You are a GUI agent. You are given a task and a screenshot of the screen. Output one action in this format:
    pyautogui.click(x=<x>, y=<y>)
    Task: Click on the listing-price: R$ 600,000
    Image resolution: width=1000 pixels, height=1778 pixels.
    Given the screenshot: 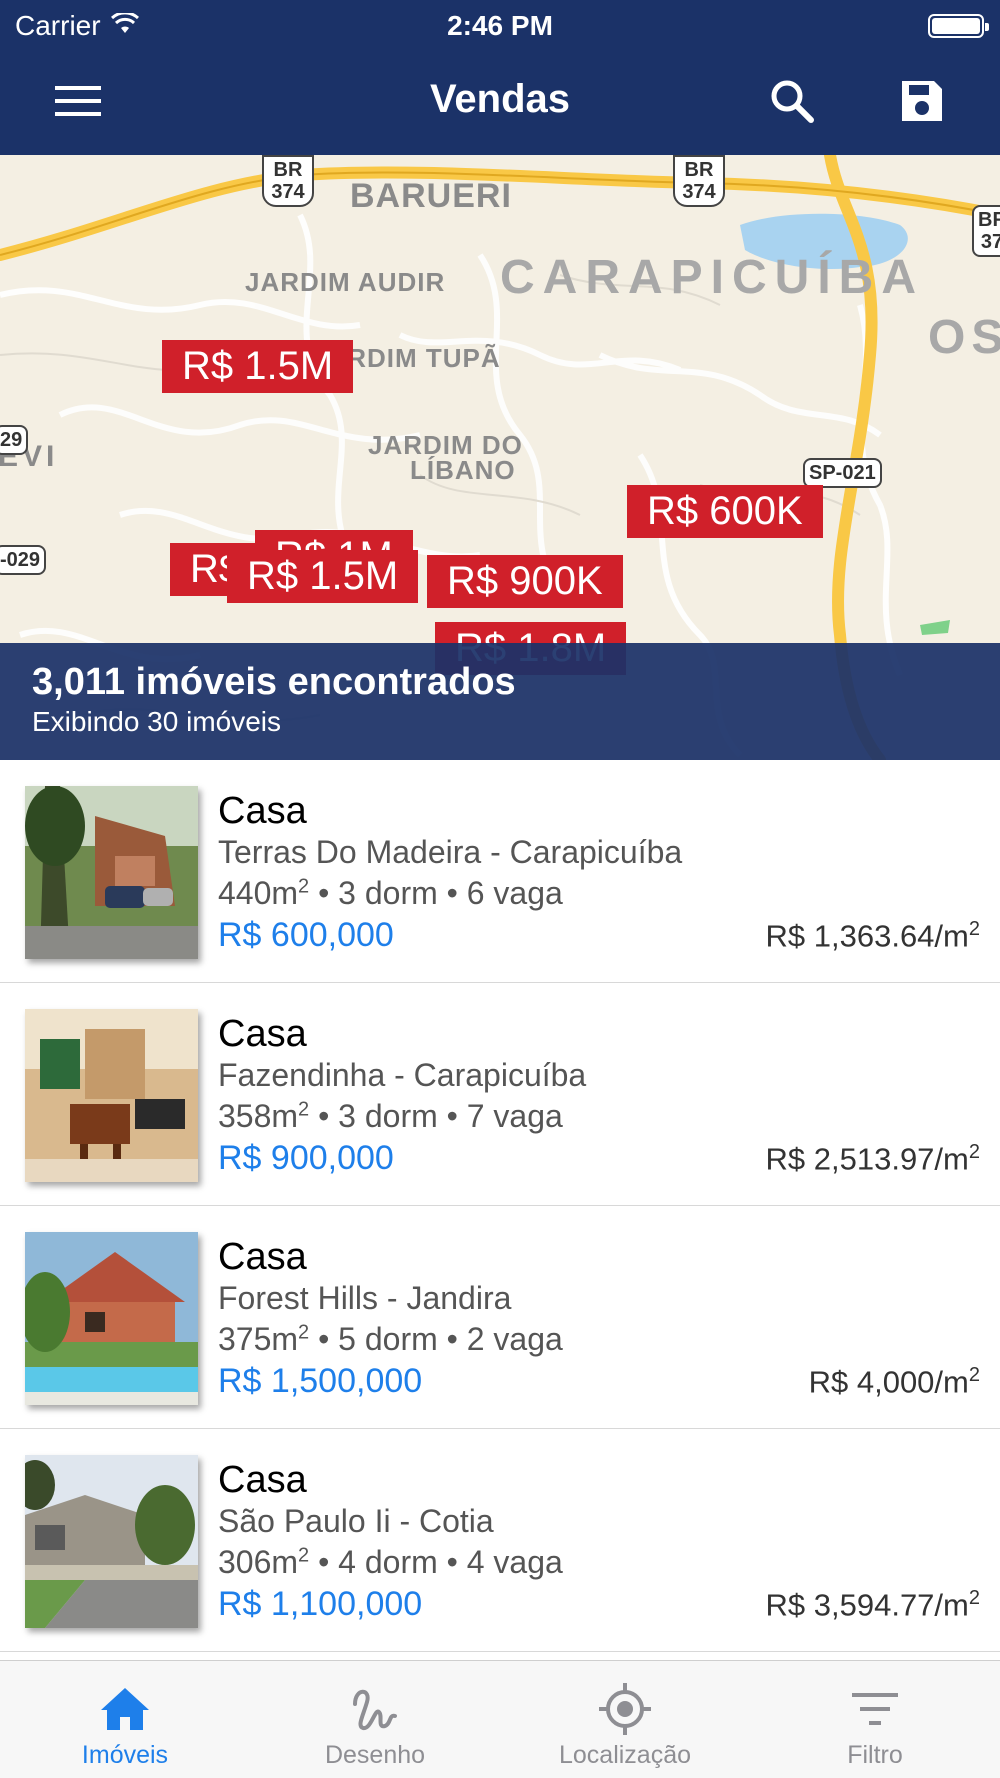 What is the action you would take?
    pyautogui.click(x=306, y=935)
    